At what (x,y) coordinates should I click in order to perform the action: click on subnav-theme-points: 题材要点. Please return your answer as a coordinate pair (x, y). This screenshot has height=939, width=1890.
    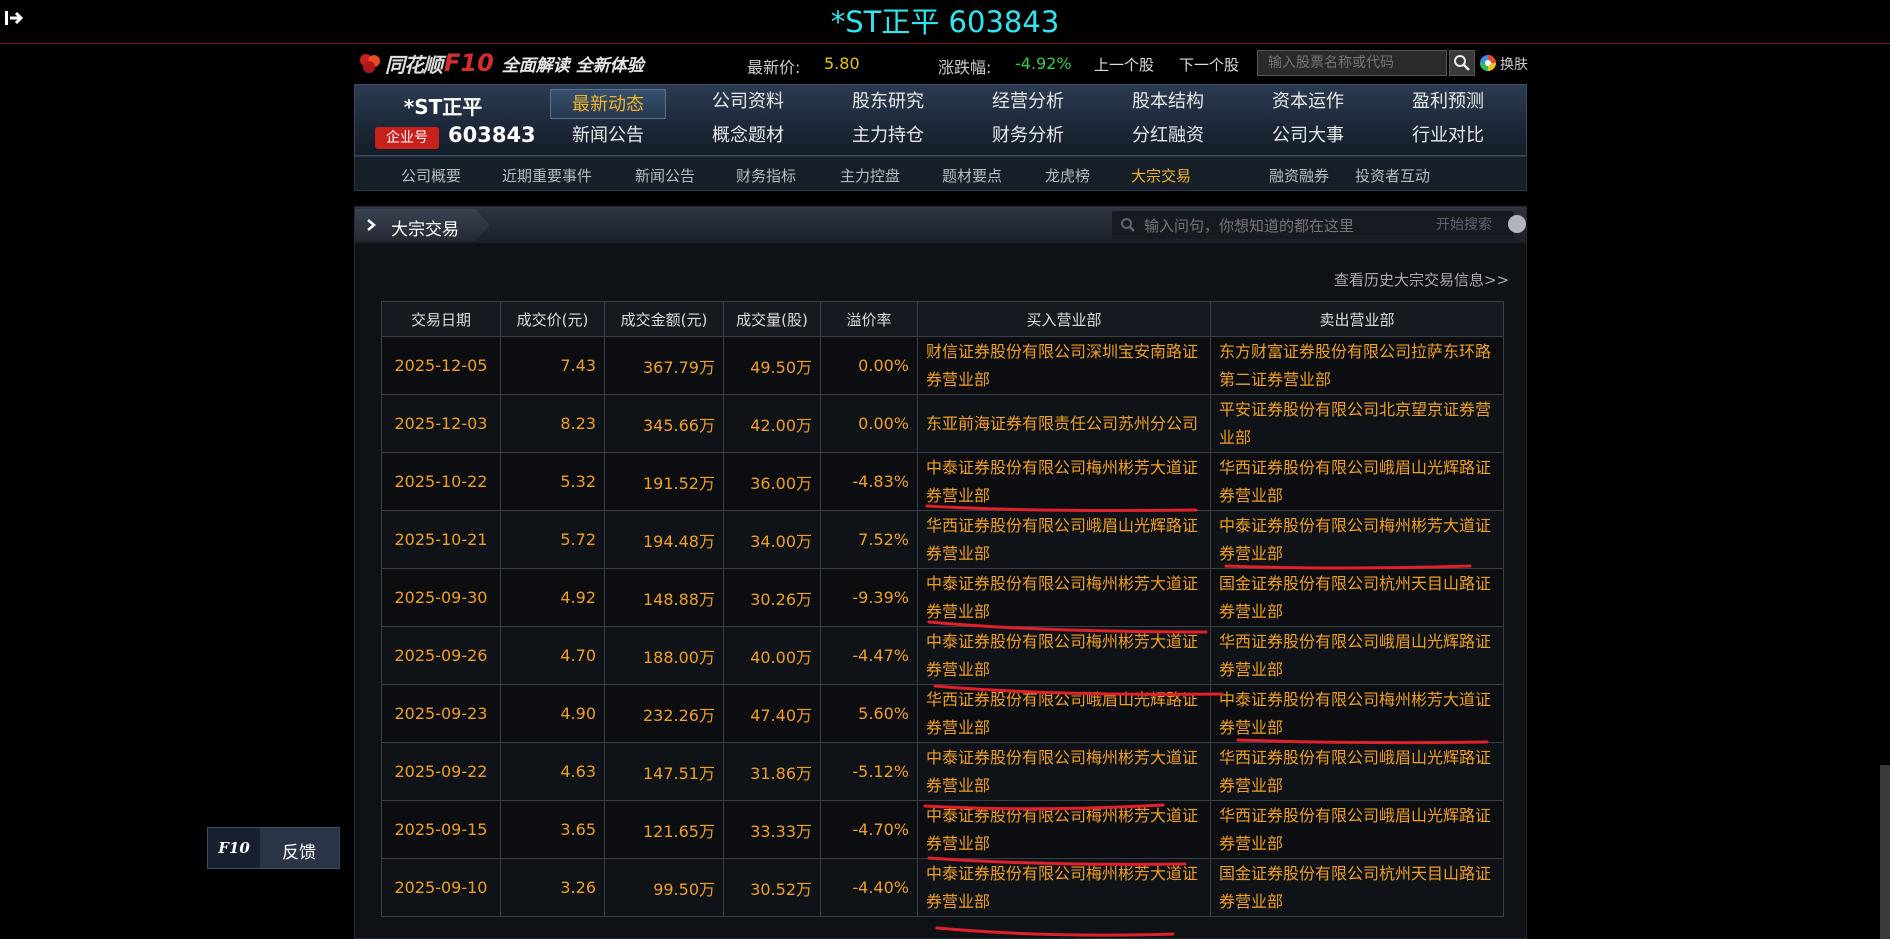
    Looking at the image, I should click on (972, 175).